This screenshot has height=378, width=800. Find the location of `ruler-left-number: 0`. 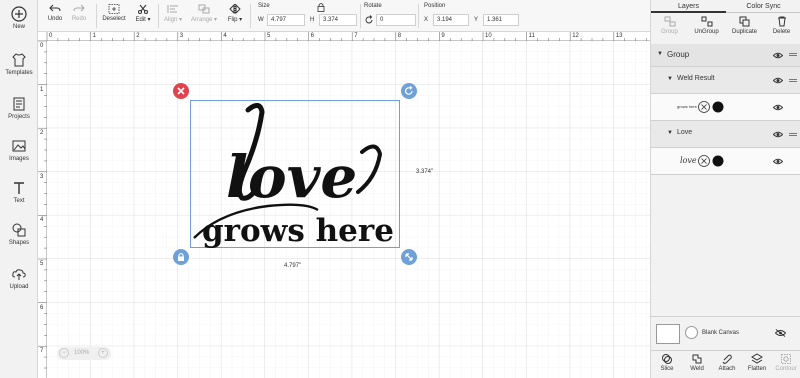

ruler-left-number: 0 is located at coordinates (42, 46).